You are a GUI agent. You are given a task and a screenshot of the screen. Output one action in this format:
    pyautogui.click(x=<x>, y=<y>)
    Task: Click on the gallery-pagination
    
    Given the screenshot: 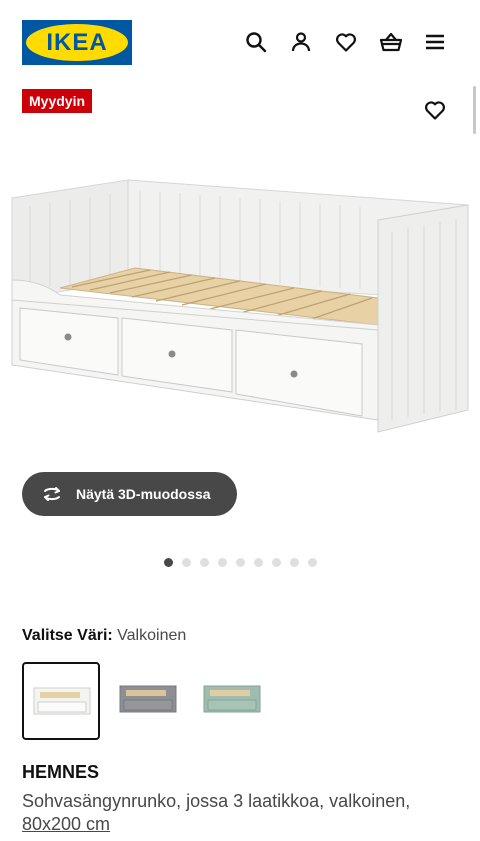 What is the action you would take?
    pyautogui.click(x=240, y=562)
    